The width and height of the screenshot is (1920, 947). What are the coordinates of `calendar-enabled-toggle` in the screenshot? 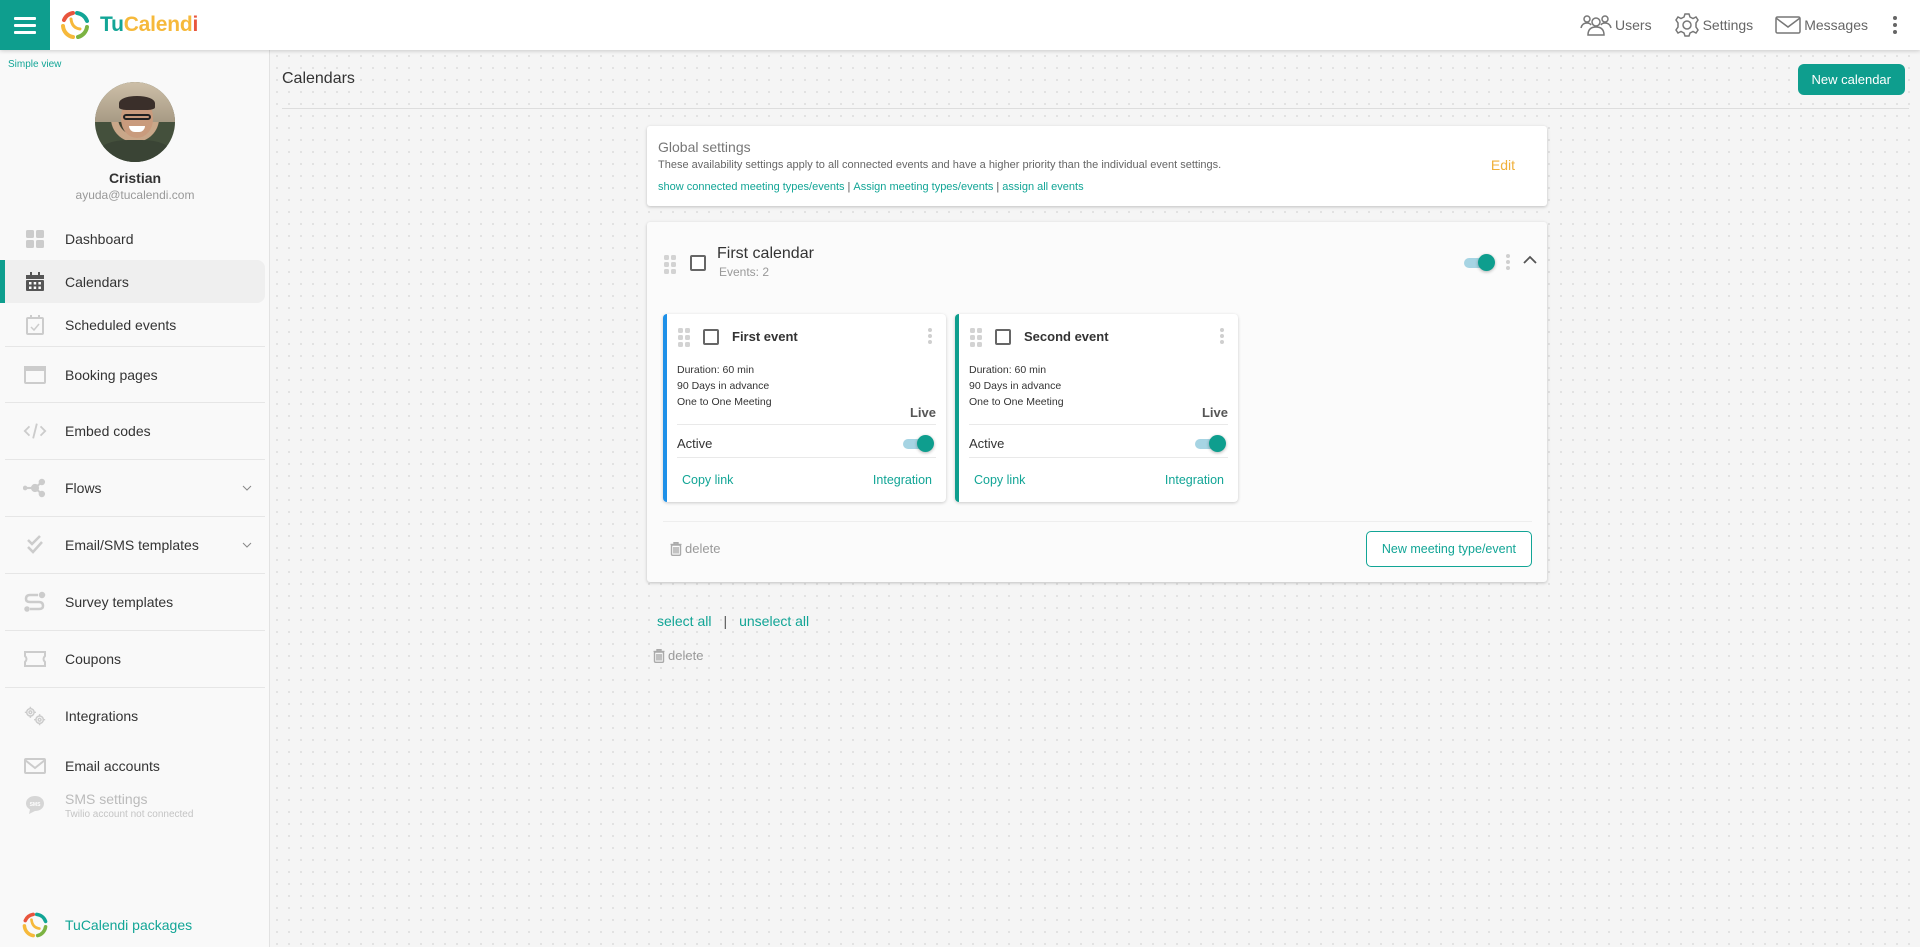 It's located at (1479, 262).